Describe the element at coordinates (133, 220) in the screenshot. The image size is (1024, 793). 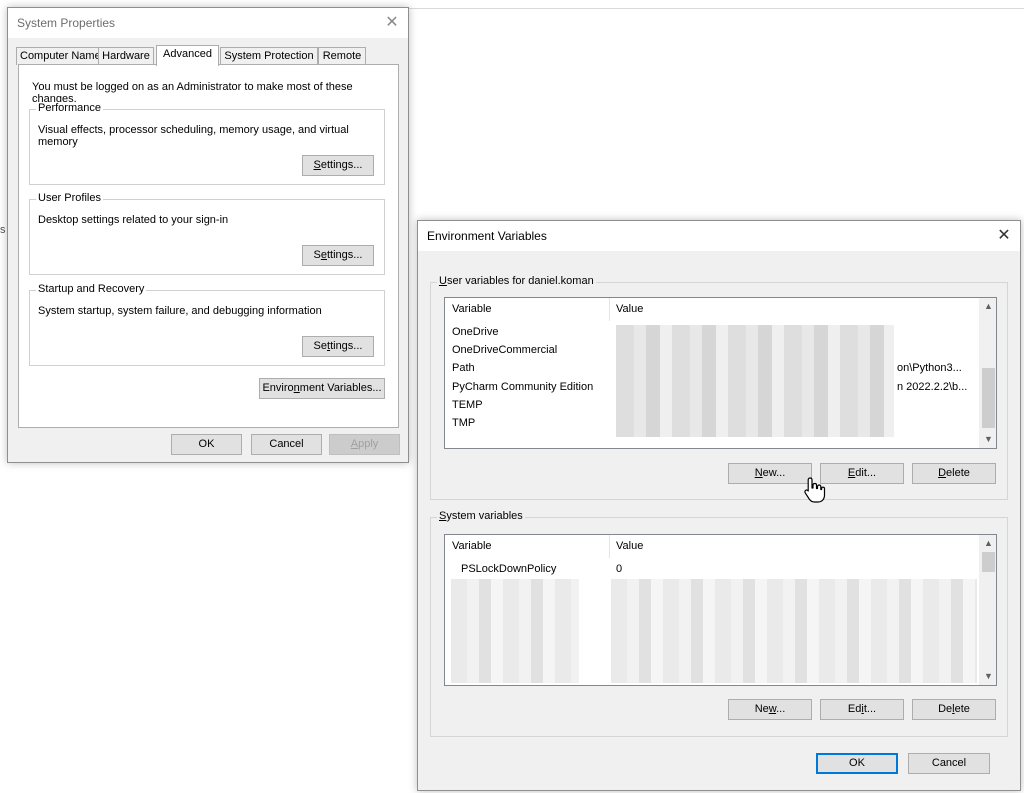
I see `user-profiles-description: Desktop settings related to your sign-in` at that location.